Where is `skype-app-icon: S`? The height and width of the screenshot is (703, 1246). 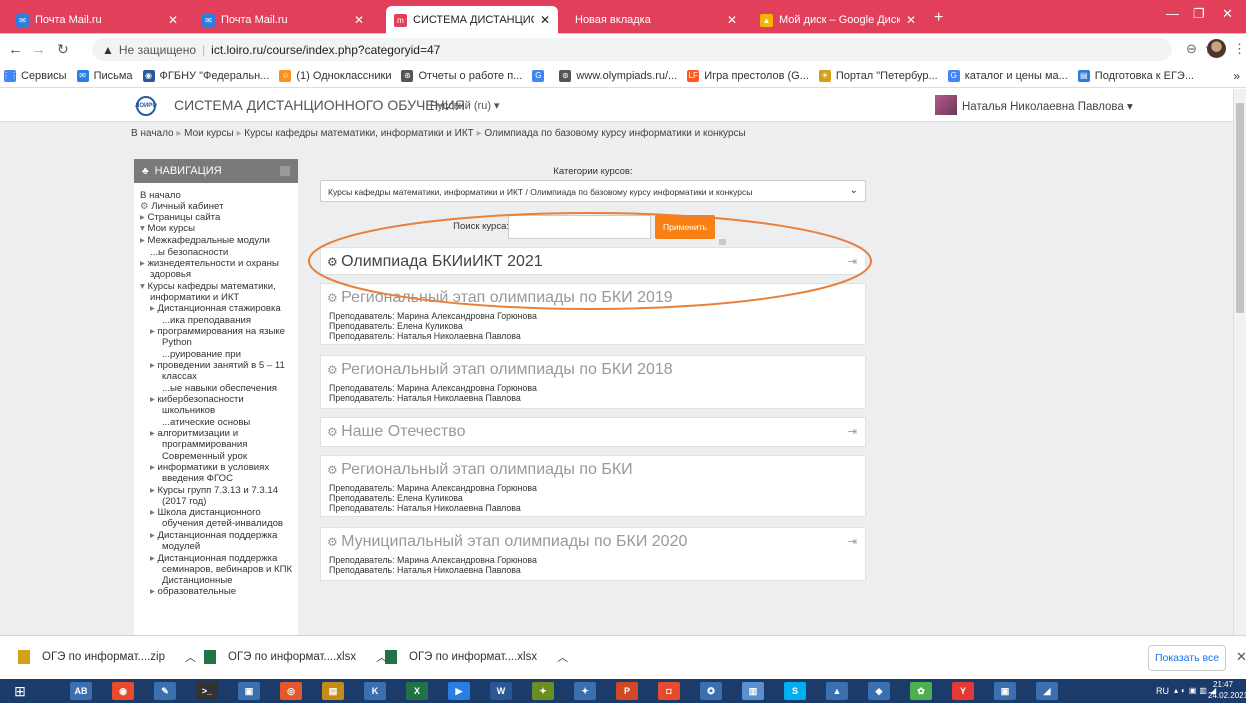
skype-app-icon: S is located at coordinates (795, 691).